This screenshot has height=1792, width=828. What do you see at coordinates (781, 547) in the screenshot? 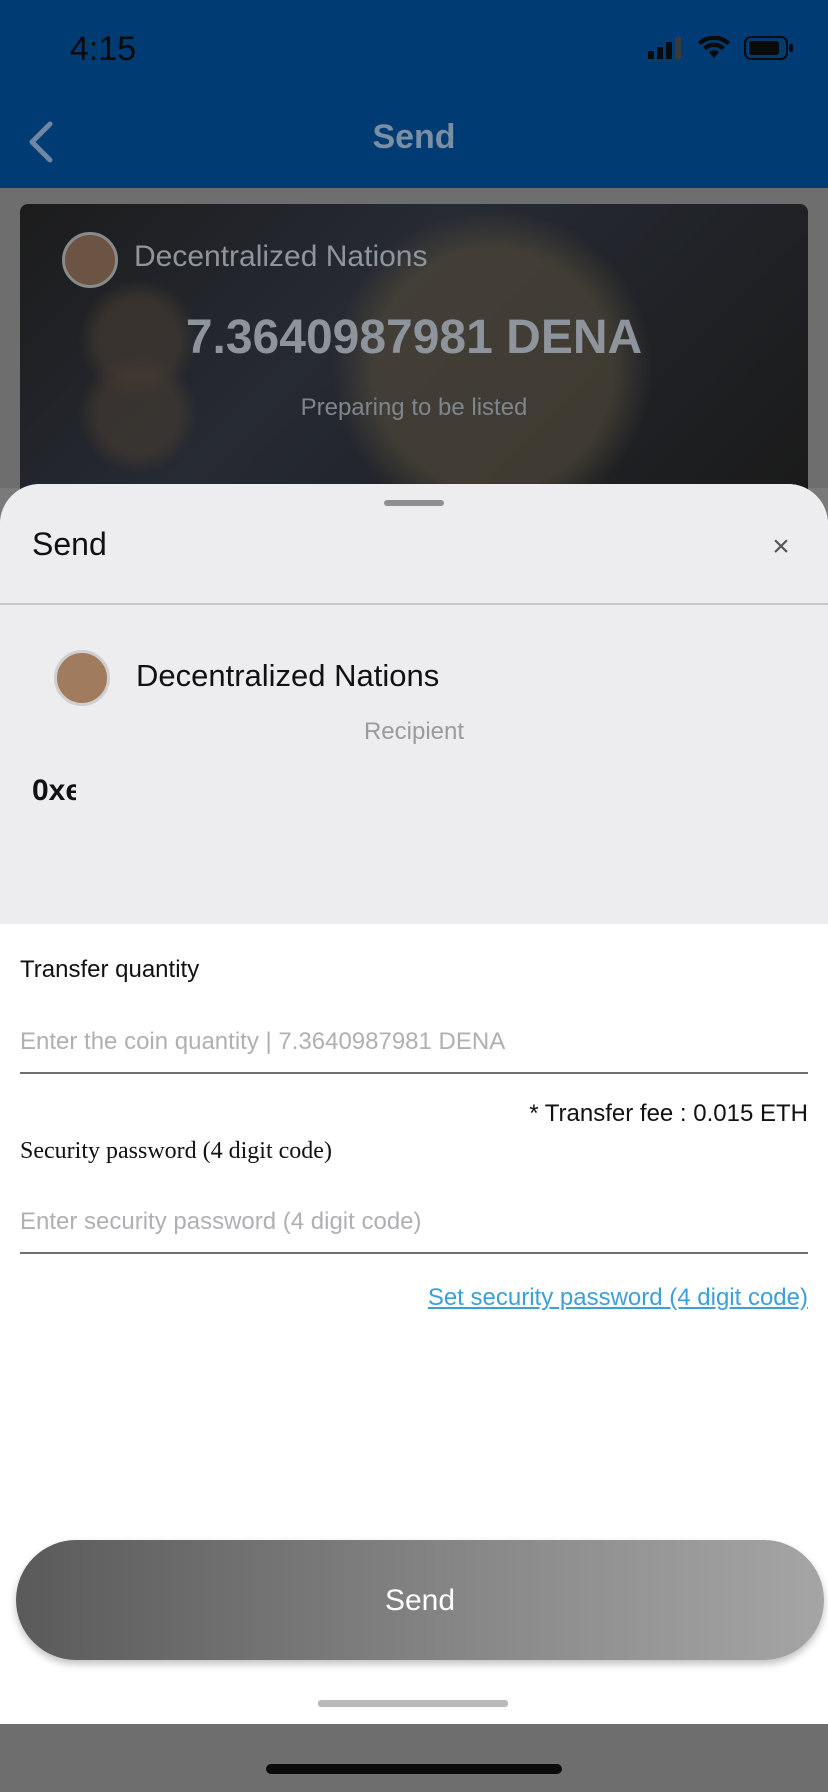
I see `close-icon: ×` at bounding box center [781, 547].